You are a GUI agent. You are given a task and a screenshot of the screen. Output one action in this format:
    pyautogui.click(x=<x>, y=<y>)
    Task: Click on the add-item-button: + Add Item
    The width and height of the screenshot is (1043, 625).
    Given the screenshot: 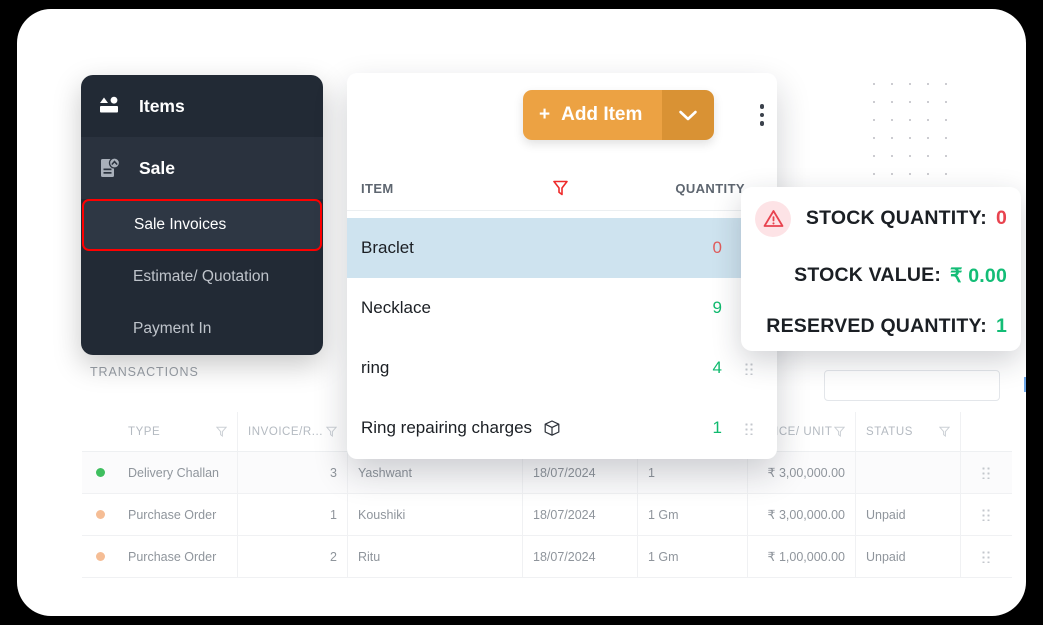 What is the action you would take?
    pyautogui.click(x=593, y=115)
    